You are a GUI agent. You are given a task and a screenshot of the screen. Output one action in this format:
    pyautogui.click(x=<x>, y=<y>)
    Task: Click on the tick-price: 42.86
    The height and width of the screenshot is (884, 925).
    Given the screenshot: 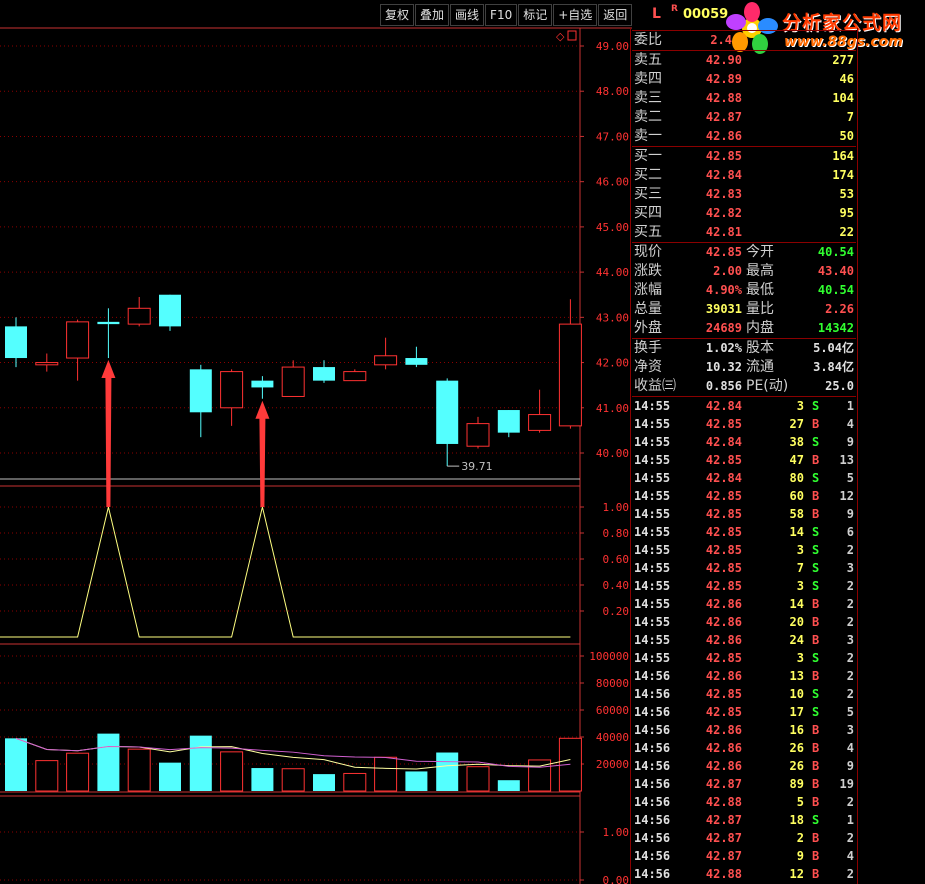 What is the action you would take?
    pyautogui.click(x=723, y=604)
    